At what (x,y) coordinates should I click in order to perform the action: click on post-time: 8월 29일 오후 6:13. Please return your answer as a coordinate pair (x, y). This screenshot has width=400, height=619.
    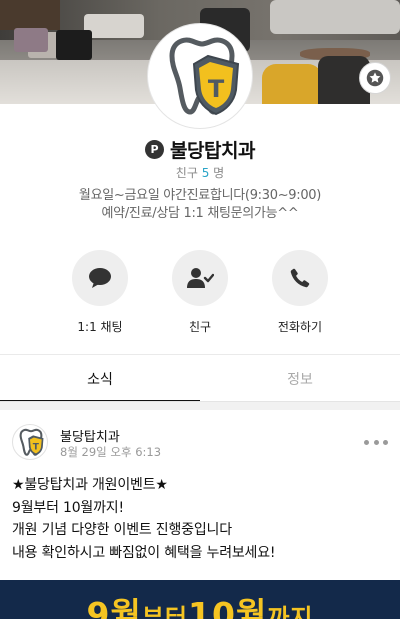
    Looking at the image, I should click on (111, 452).